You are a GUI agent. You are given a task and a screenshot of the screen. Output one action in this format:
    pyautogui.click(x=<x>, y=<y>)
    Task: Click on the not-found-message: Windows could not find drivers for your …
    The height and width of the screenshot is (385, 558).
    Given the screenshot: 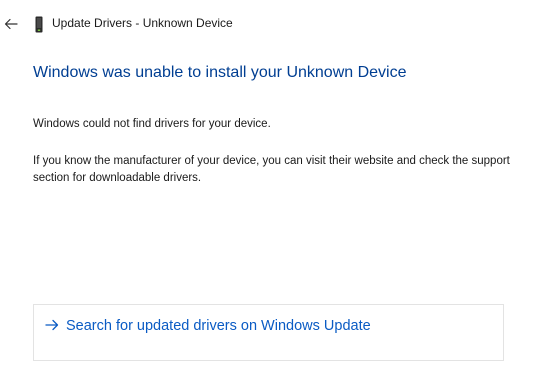 What is the action you would take?
    pyautogui.click(x=152, y=124)
    